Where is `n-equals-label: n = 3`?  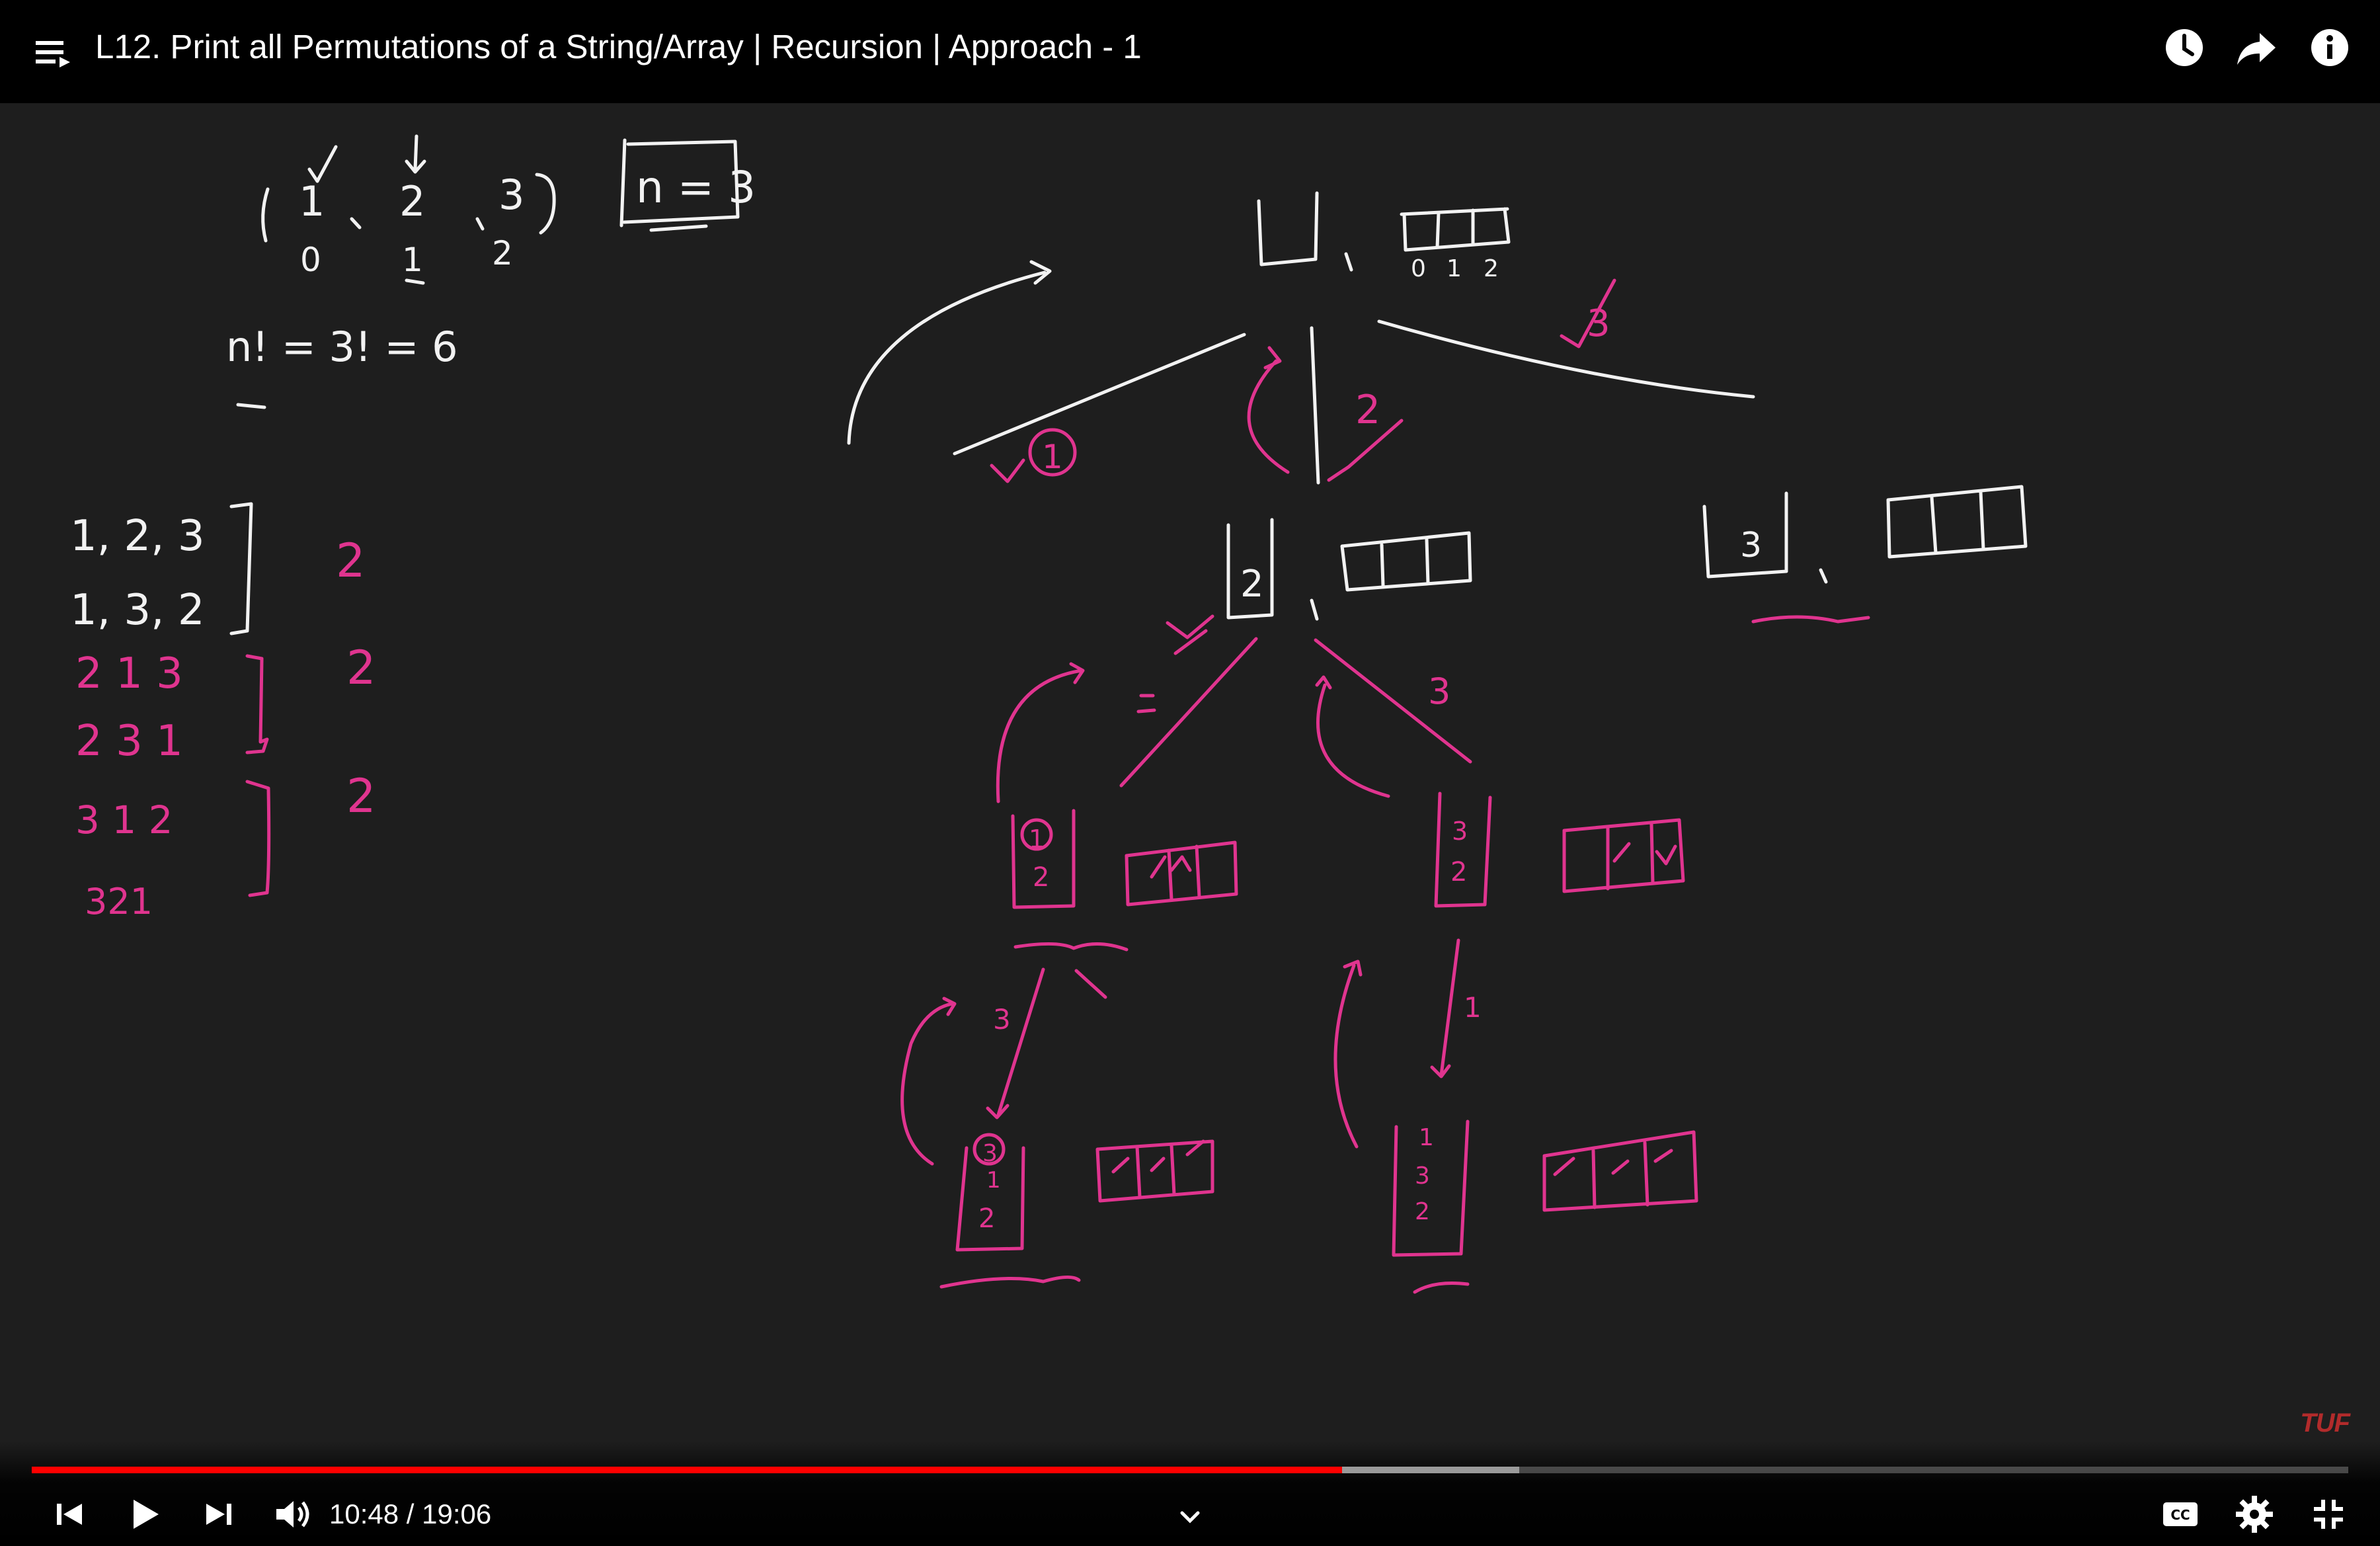
n-equals-label: n = 3 is located at coordinates (696, 187).